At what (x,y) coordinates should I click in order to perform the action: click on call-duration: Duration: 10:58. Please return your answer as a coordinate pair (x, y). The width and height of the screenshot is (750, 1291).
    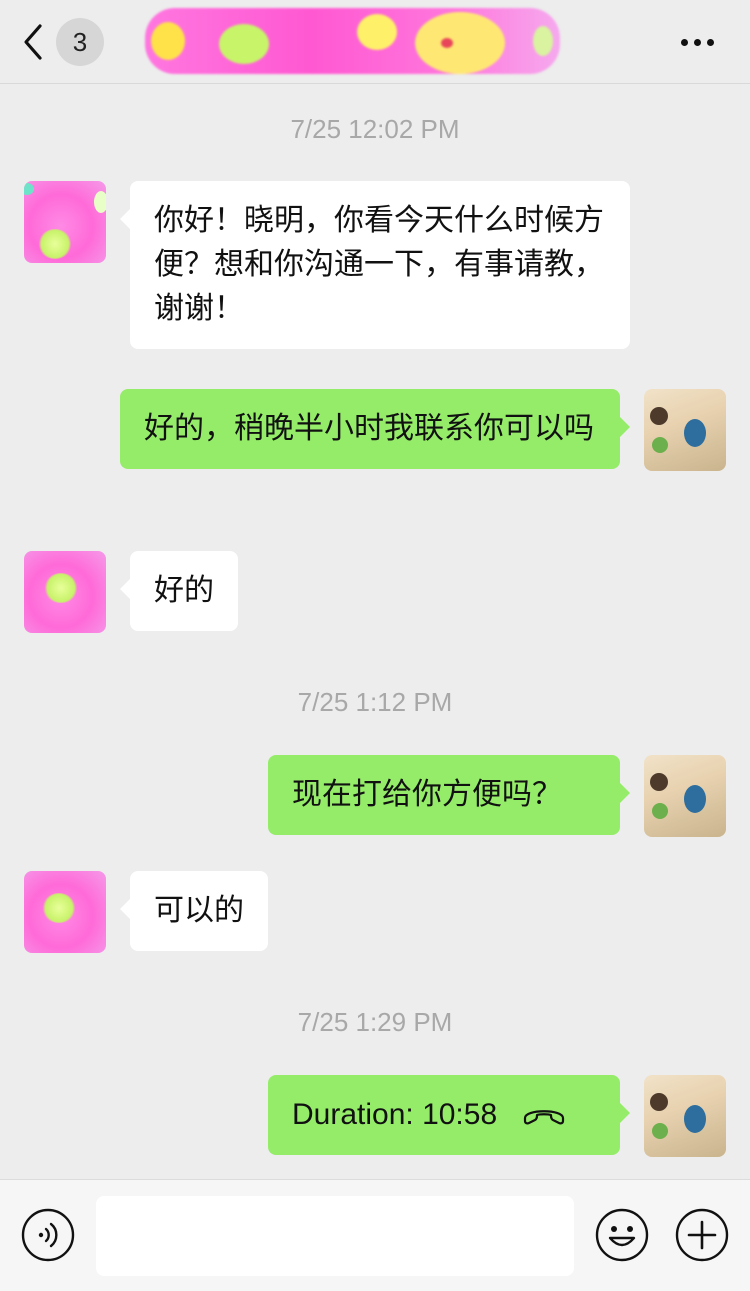
    Looking at the image, I should click on (395, 1114).